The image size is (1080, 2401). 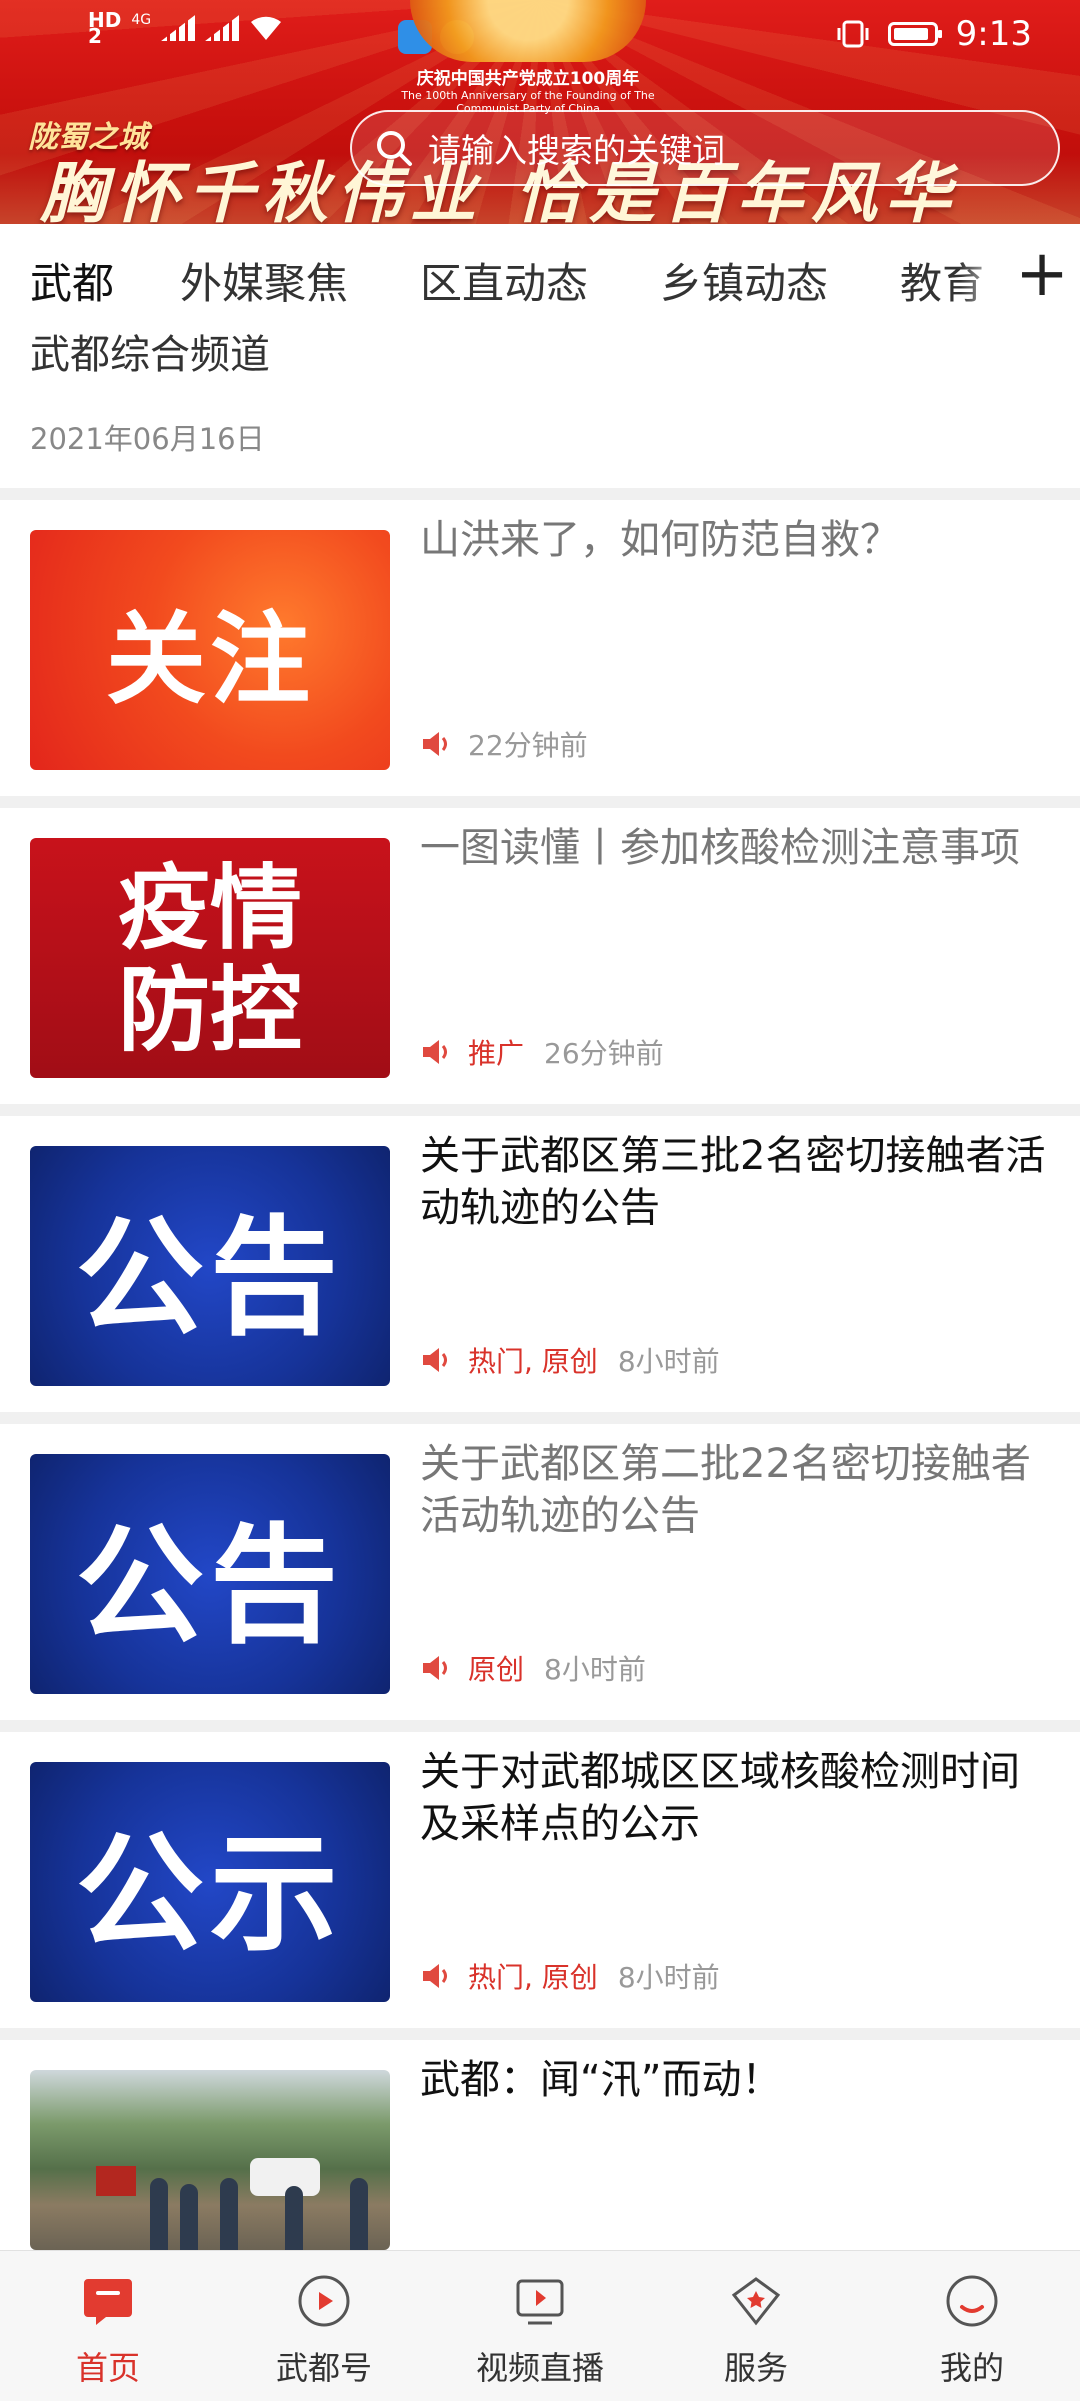 I want to click on news-item: 疫情防控 一图读懂丨参加核酸检测注意事项 推广 26分钟前, so click(x=540, y=956).